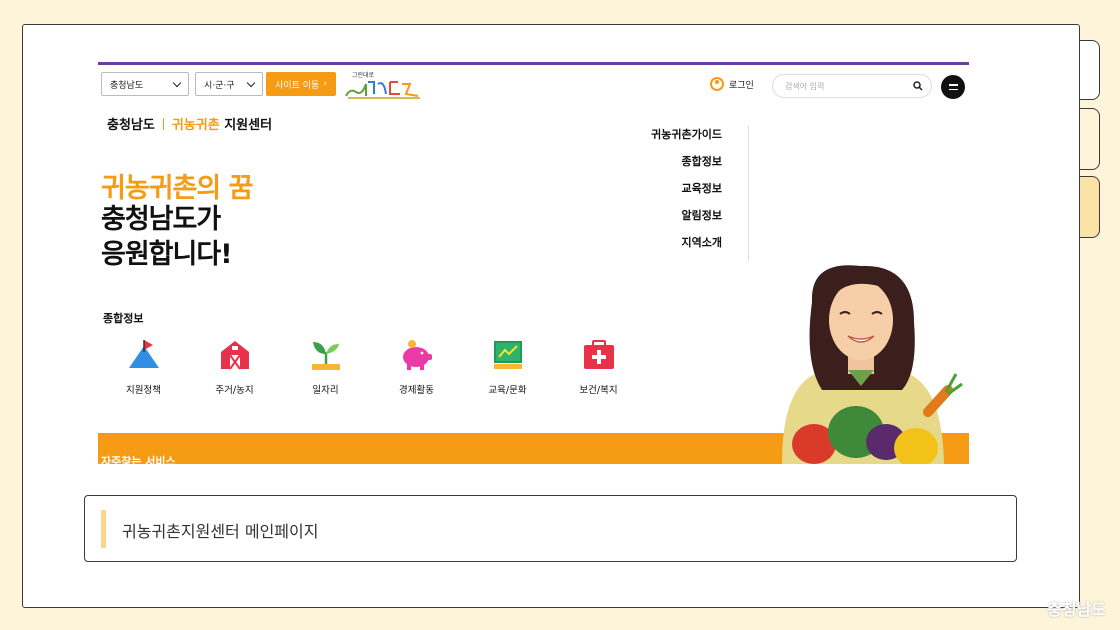 Image resolution: width=1120 pixels, height=630 pixels. What do you see at coordinates (248, 125) in the screenshot?
I see `brand-rest: 지원센터` at bounding box center [248, 125].